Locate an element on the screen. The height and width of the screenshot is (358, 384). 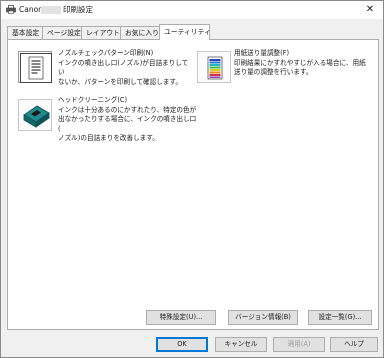
tab-utility: ユーティリティ is located at coordinates (185, 32).